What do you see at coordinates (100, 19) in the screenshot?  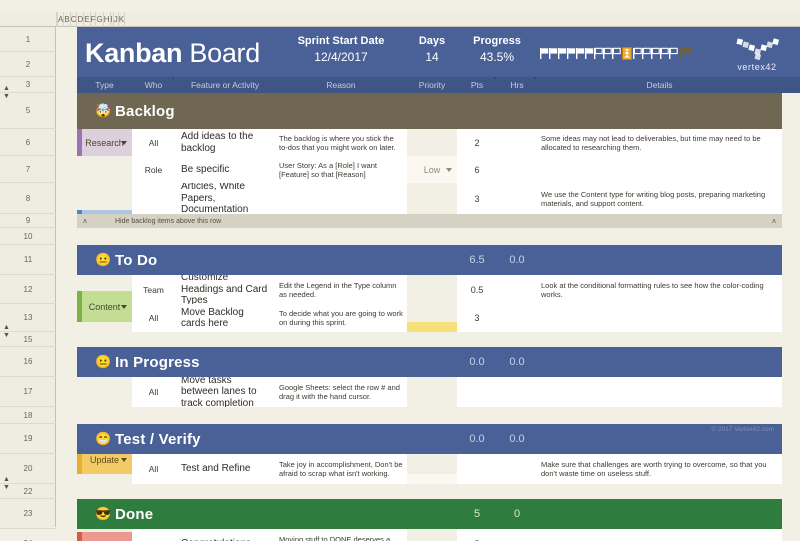 I see `column-header-g: G` at bounding box center [100, 19].